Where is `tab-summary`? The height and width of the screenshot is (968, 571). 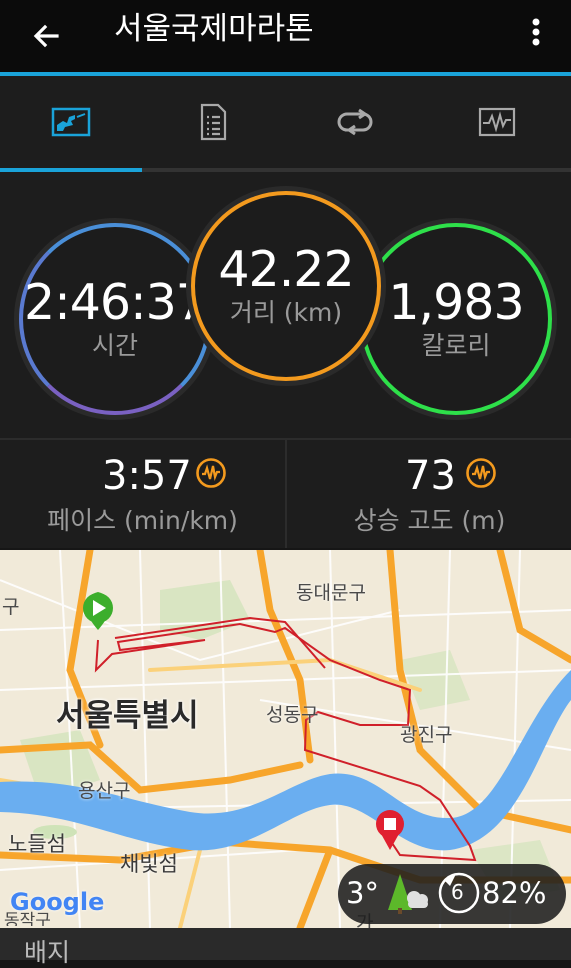 tab-summary is located at coordinates (71, 122).